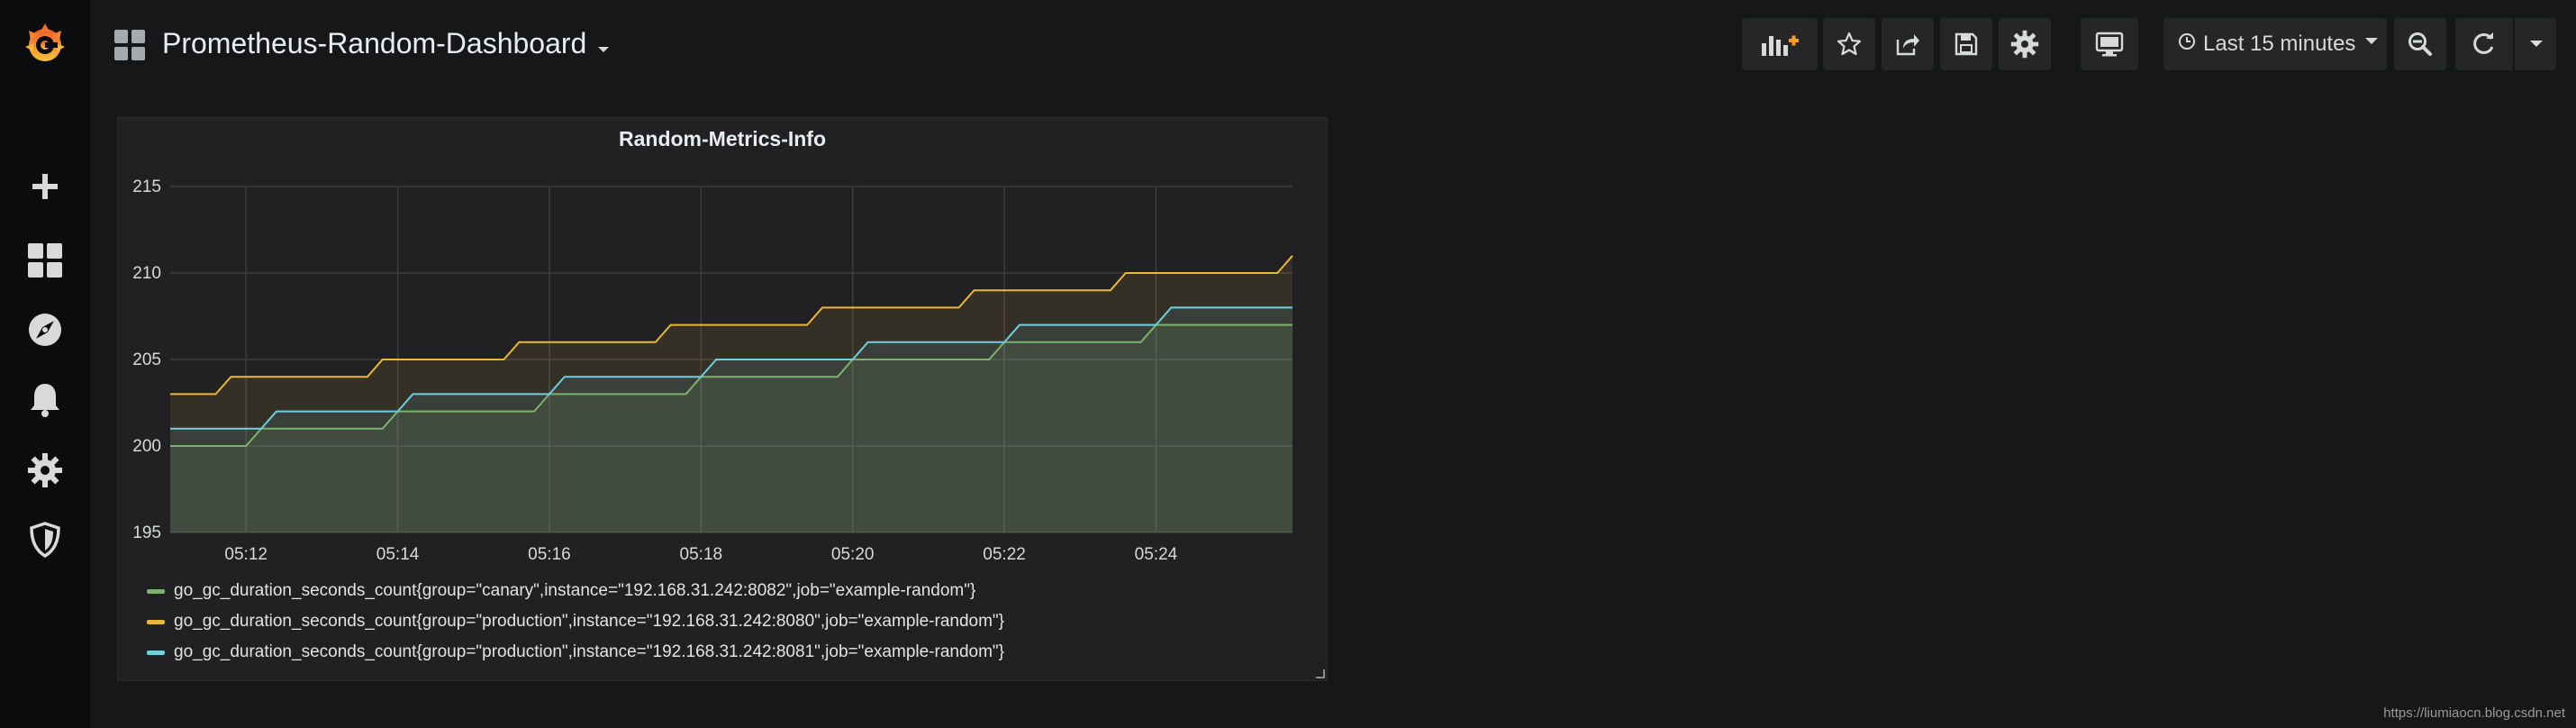 The image size is (2576, 728). I want to click on share-dashboard-button, so click(1908, 44).